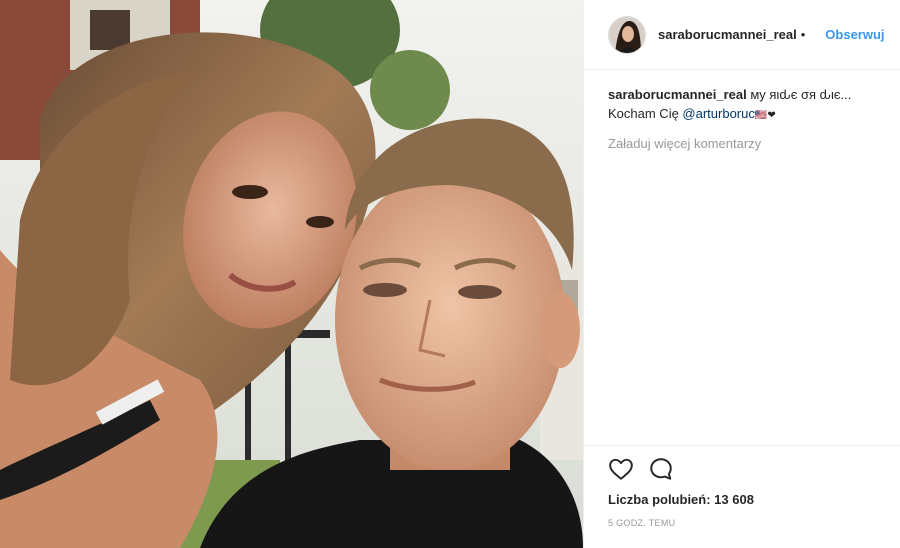 This screenshot has height=548, width=900. Describe the element at coordinates (642, 523) in the screenshot. I see `post-timestamp: 5 GODZ. TEMU` at that location.